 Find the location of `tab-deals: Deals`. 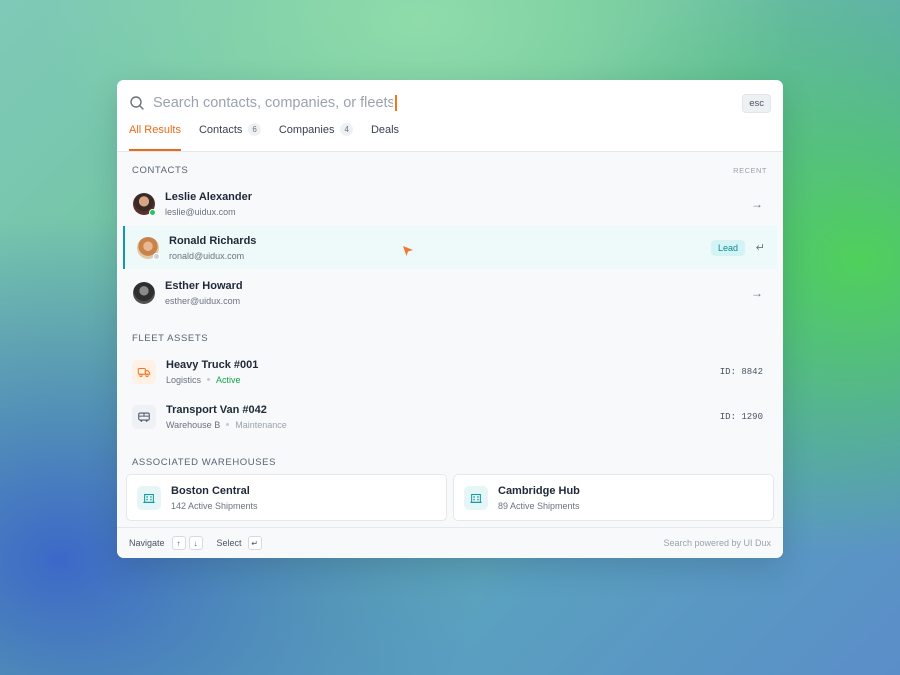

tab-deals: Deals is located at coordinates (385, 136).